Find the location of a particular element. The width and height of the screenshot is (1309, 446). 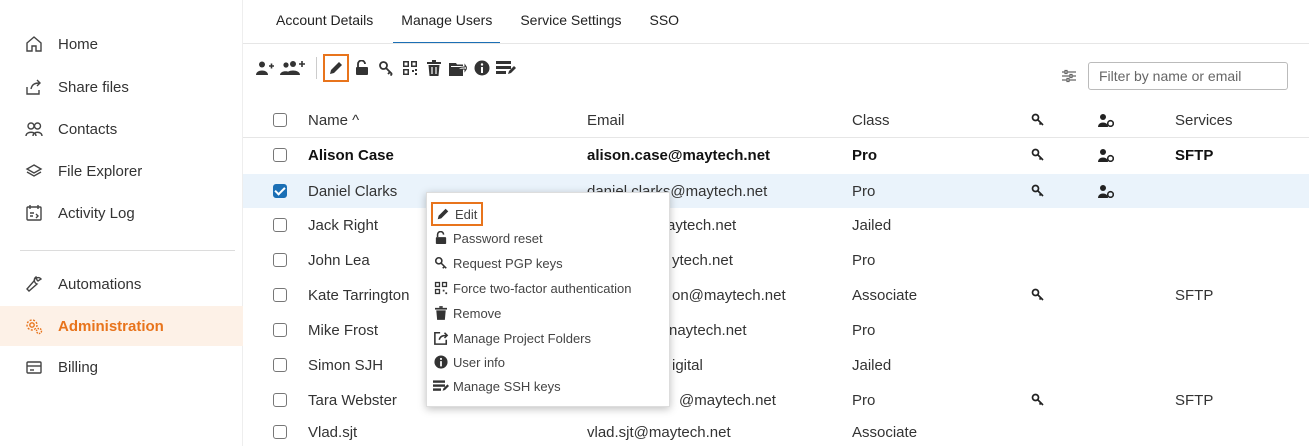

user-settings-column-icon is located at coordinates (1106, 120).